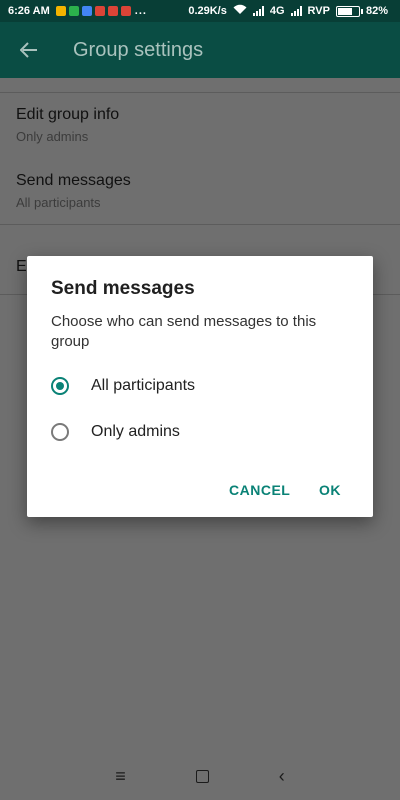 This screenshot has height=800, width=400. I want to click on wifi-icon, so click(240, 11).